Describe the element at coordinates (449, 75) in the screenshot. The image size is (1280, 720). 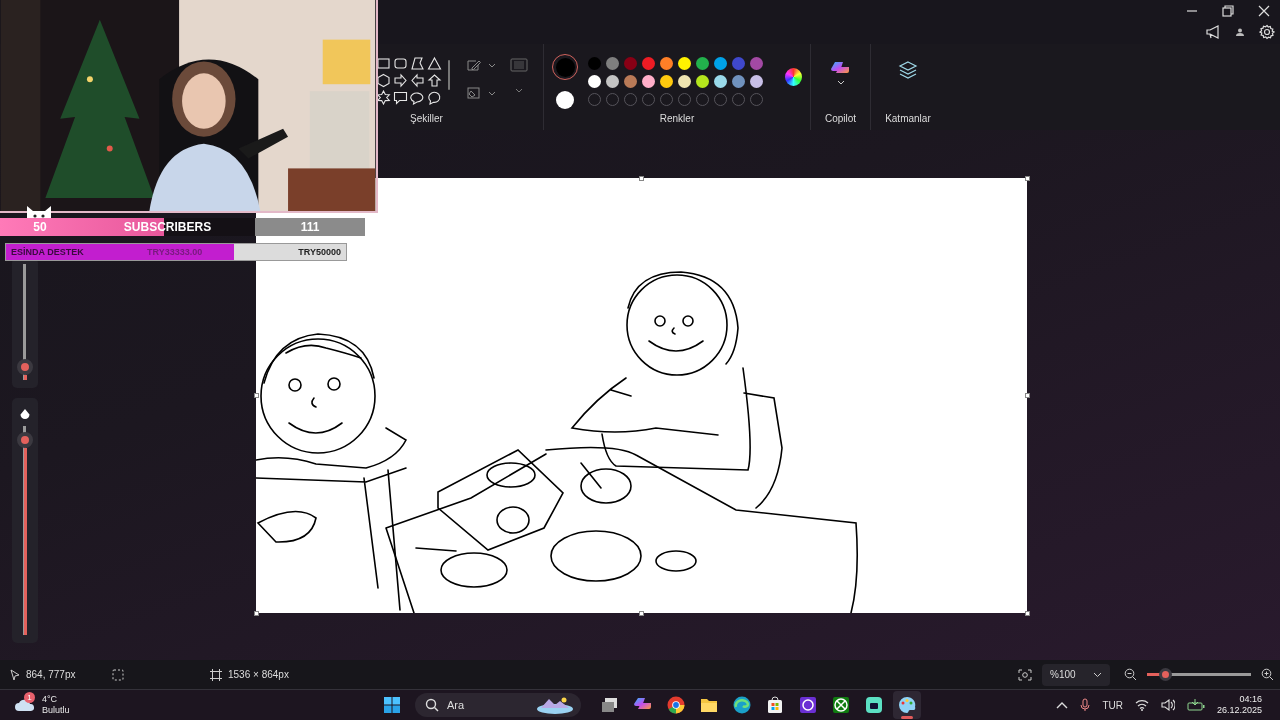
I see `scrollbar-thumb` at that location.